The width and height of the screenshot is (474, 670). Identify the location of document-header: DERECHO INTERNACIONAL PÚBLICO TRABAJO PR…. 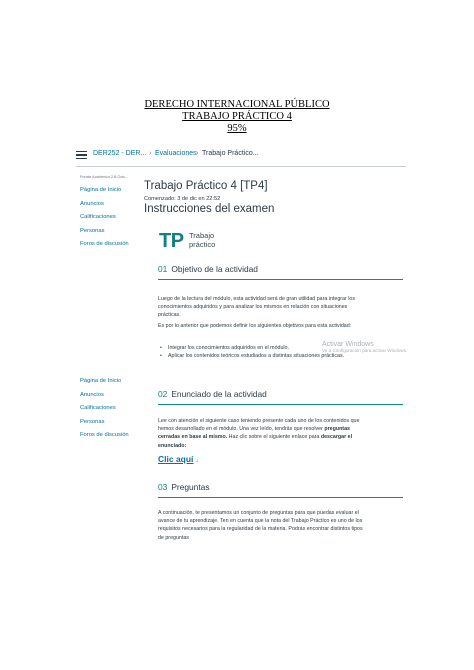
(237, 117).